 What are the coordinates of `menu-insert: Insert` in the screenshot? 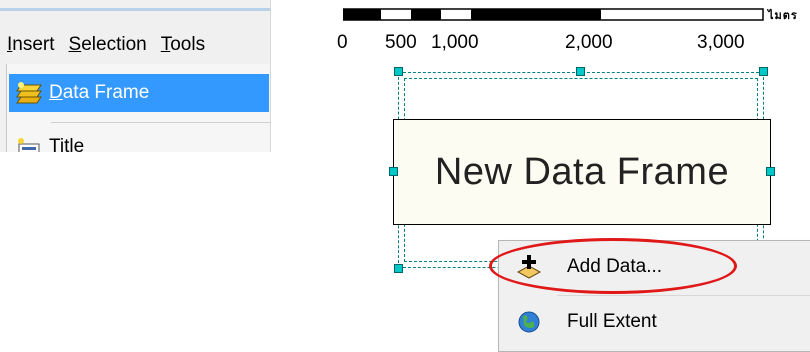 It's located at (31, 48).